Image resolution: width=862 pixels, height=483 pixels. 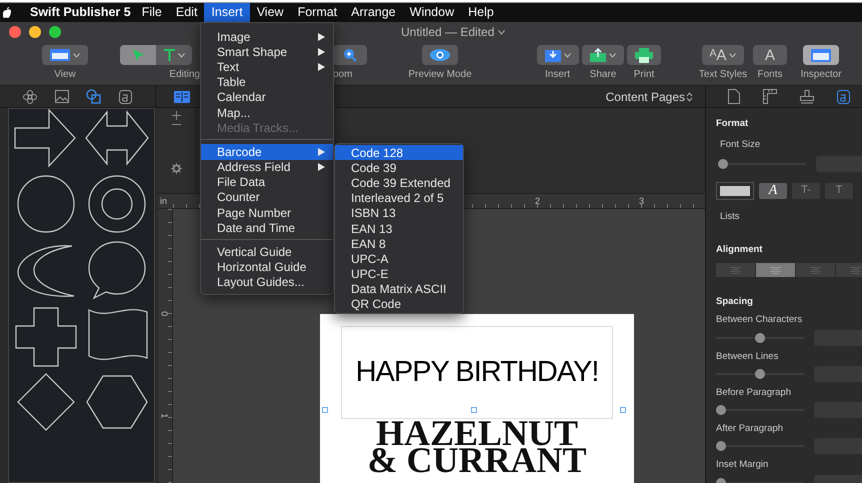 What do you see at coordinates (267, 212) in the screenshot?
I see `menu-entry: Page Number` at bounding box center [267, 212].